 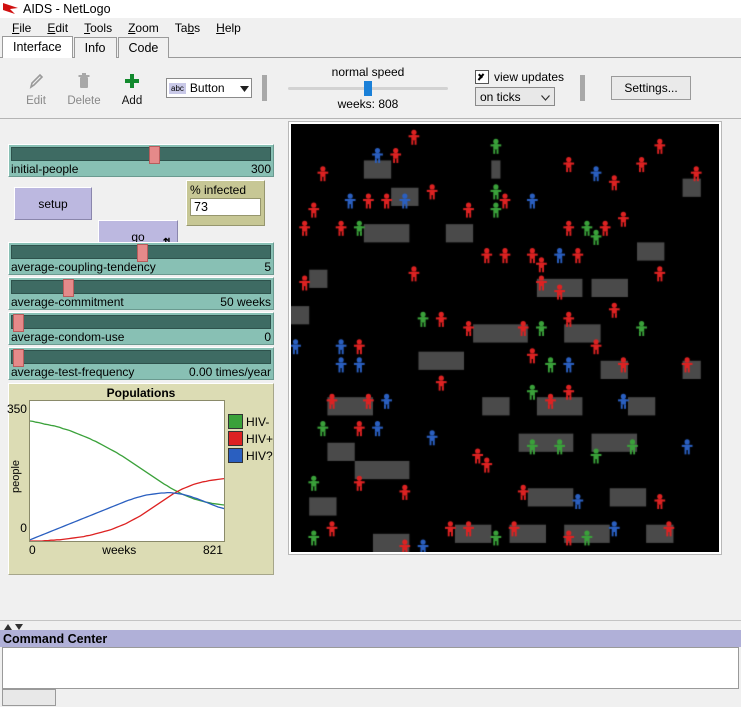 I want to click on legend-label: HIV-, so click(x=257, y=421).